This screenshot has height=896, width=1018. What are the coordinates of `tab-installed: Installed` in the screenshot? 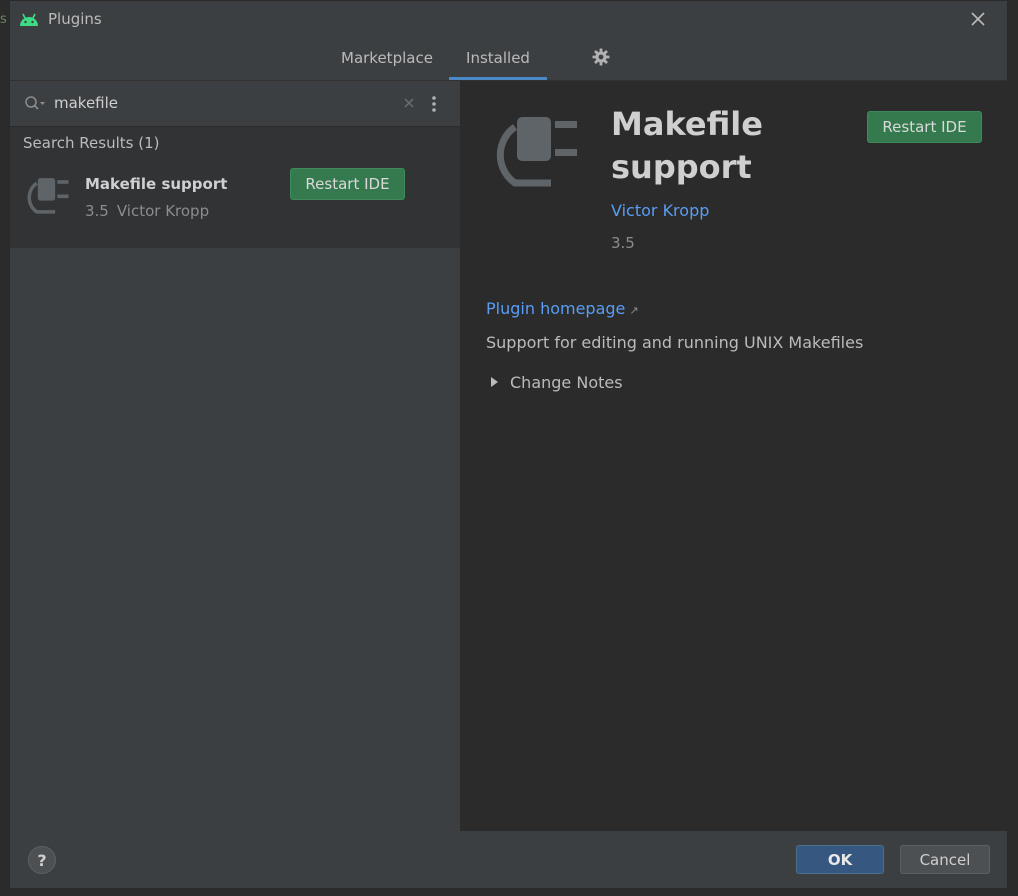 It's located at (498, 58).